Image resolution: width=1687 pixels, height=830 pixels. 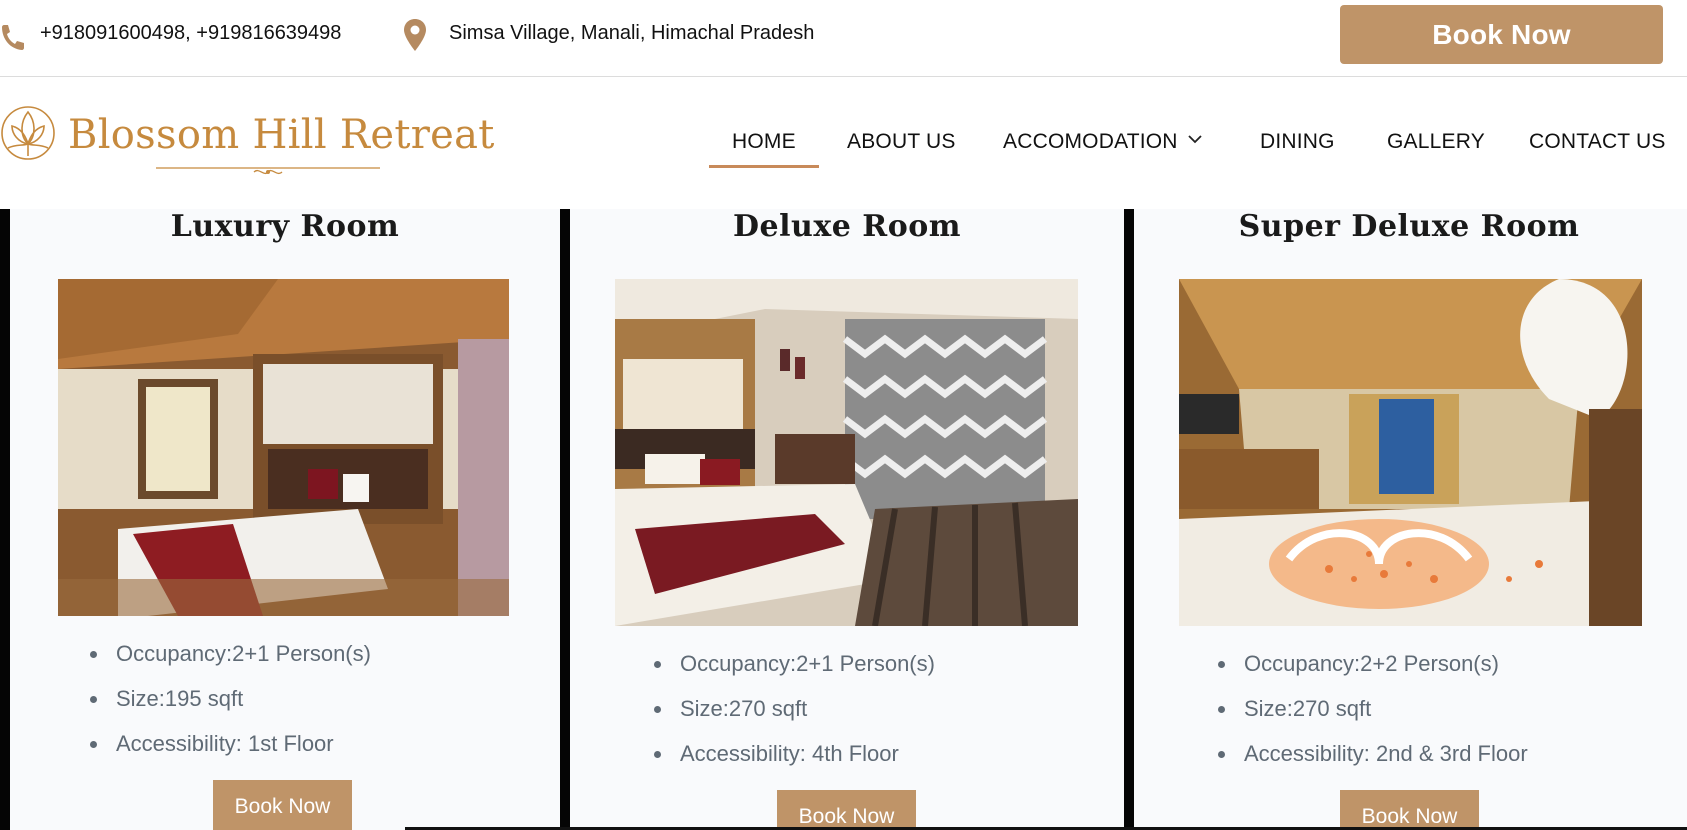 What do you see at coordinates (1297, 141) in the screenshot?
I see `nav-dining-label: DINING` at bounding box center [1297, 141].